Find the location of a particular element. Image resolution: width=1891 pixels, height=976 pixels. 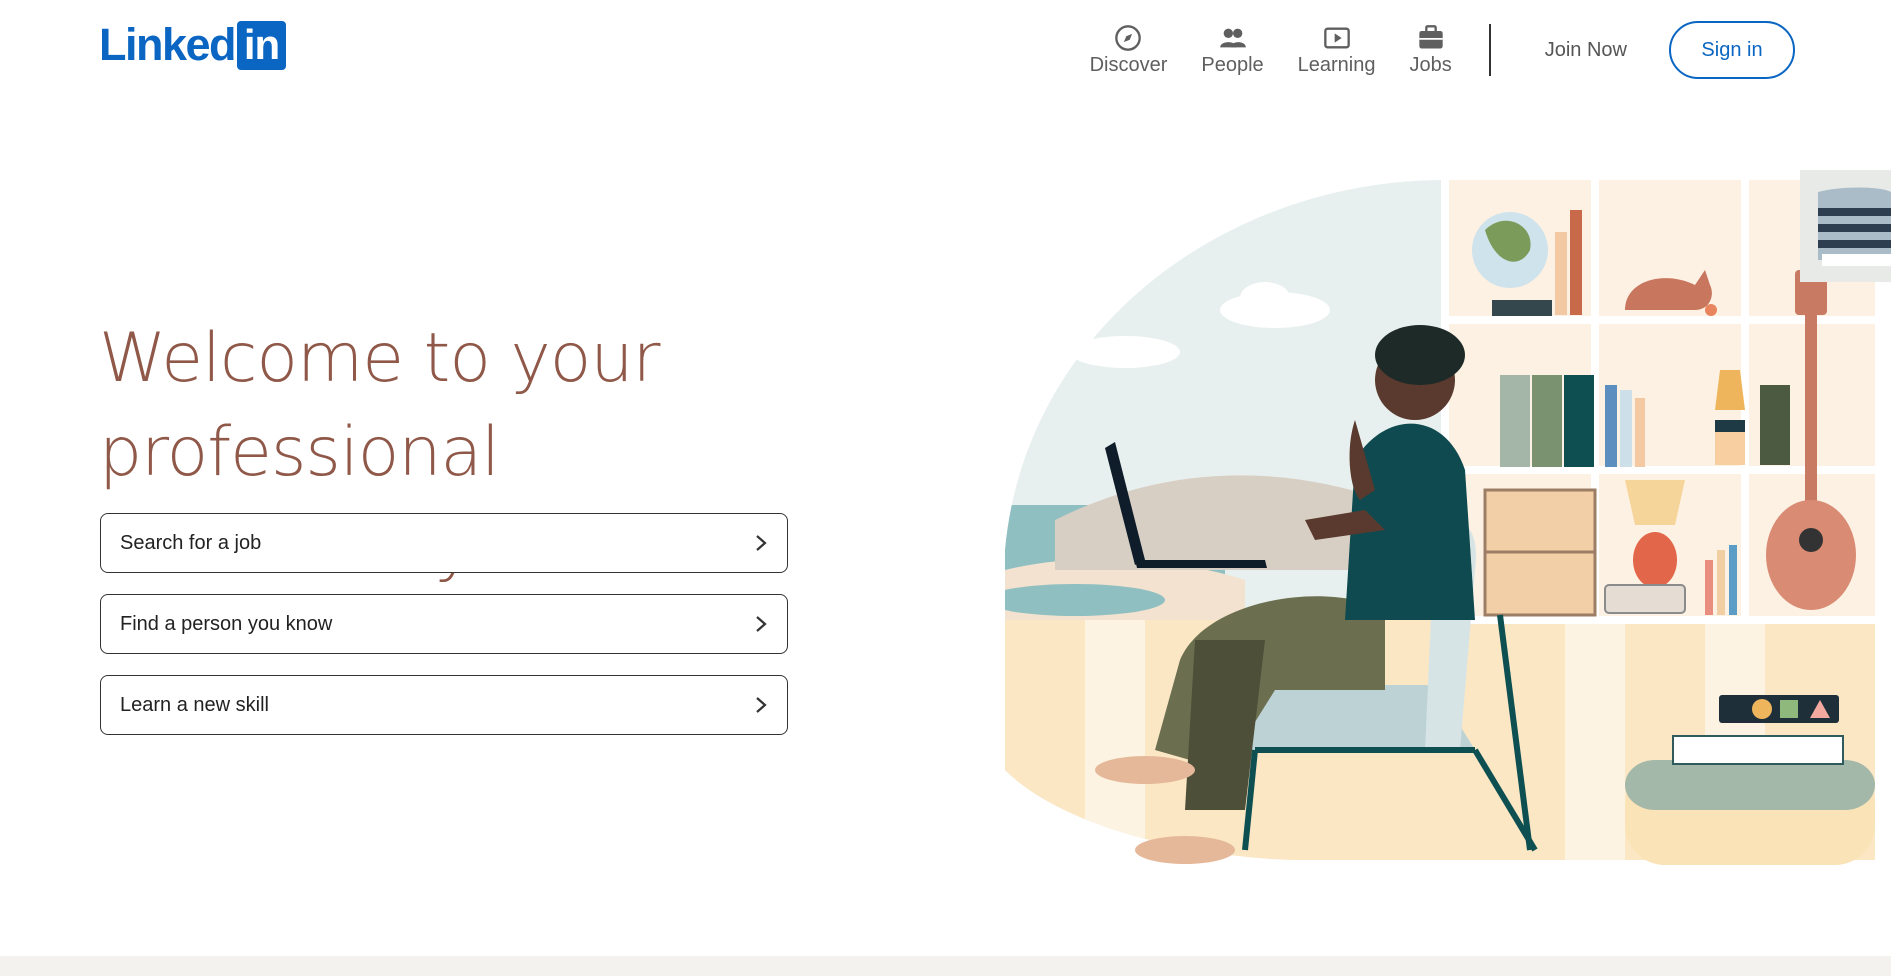

sign-in-button: Sign in is located at coordinates (1732, 50).